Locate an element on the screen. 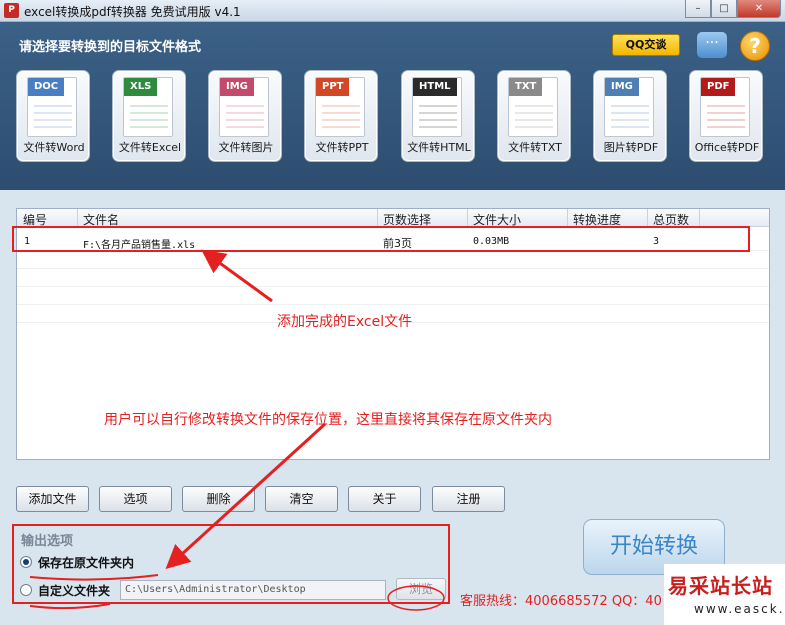 The image size is (785, 625). radio-custom-folder is located at coordinates (26, 590).